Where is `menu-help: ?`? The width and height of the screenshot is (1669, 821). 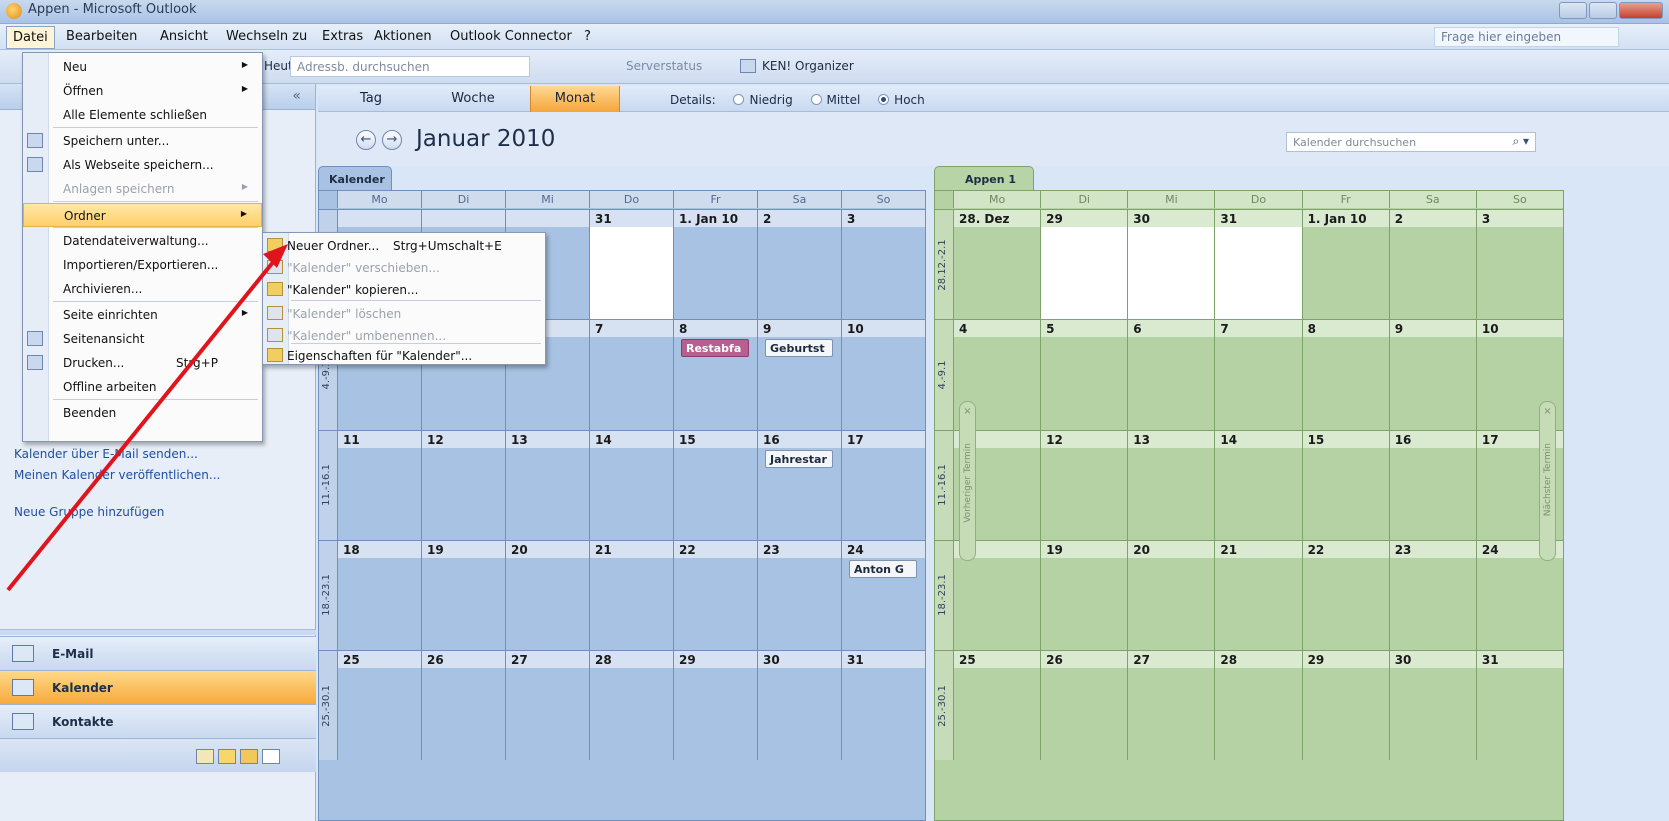
menu-help: ? is located at coordinates (587, 36).